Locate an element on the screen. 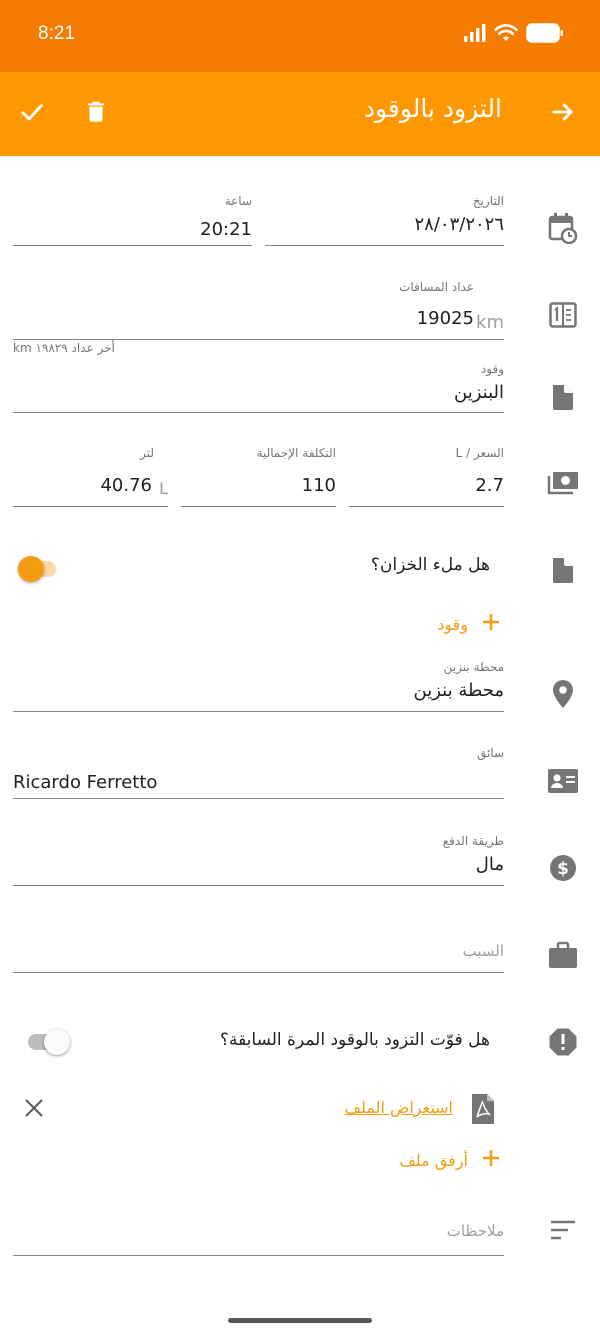 This screenshot has height=1336, width=600. check-icon is located at coordinates (32, 114).